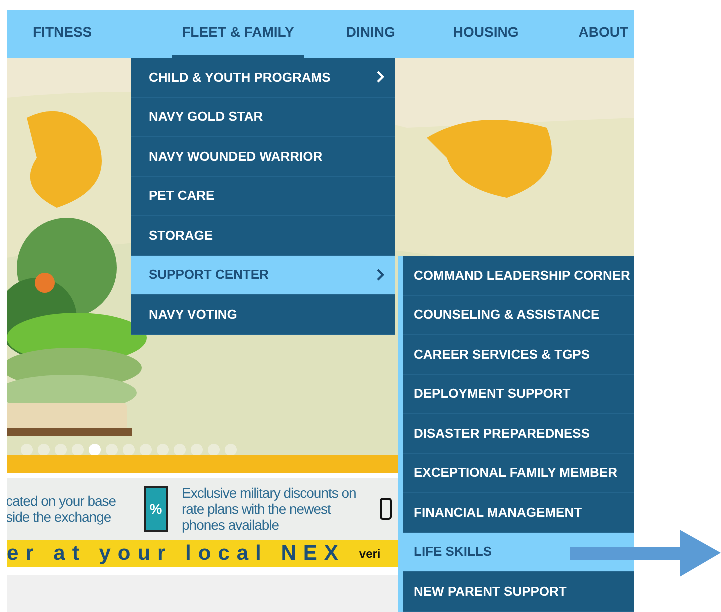  What do you see at coordinates (263, 196) in the screenshot?
I see `menu-item: PET CARE` at bounding box center [263, 196].